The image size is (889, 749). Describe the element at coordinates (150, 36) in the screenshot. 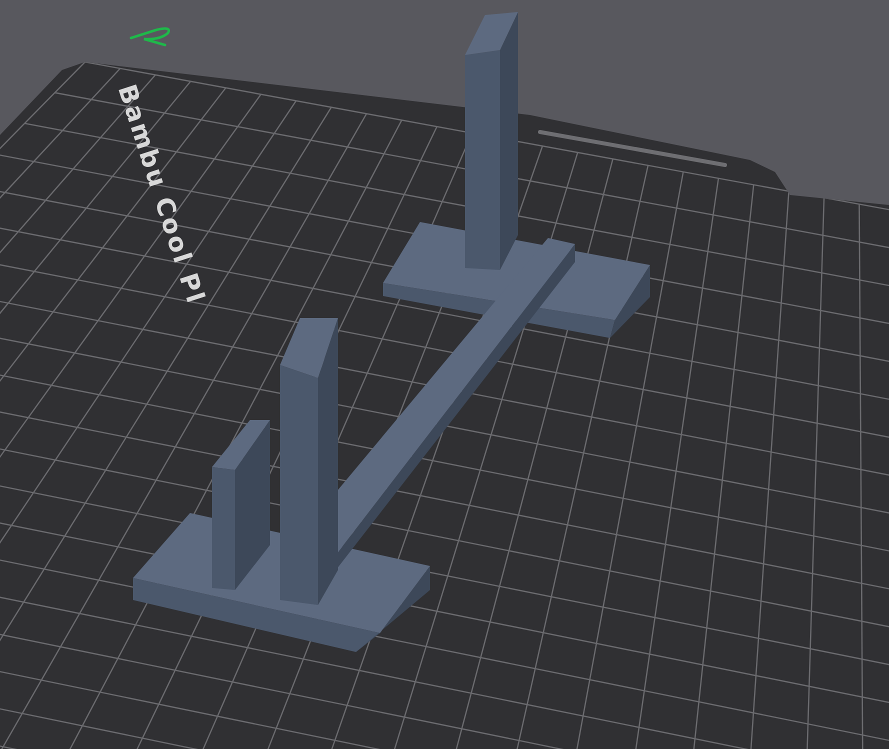

I see `orientation-icon` at that location.